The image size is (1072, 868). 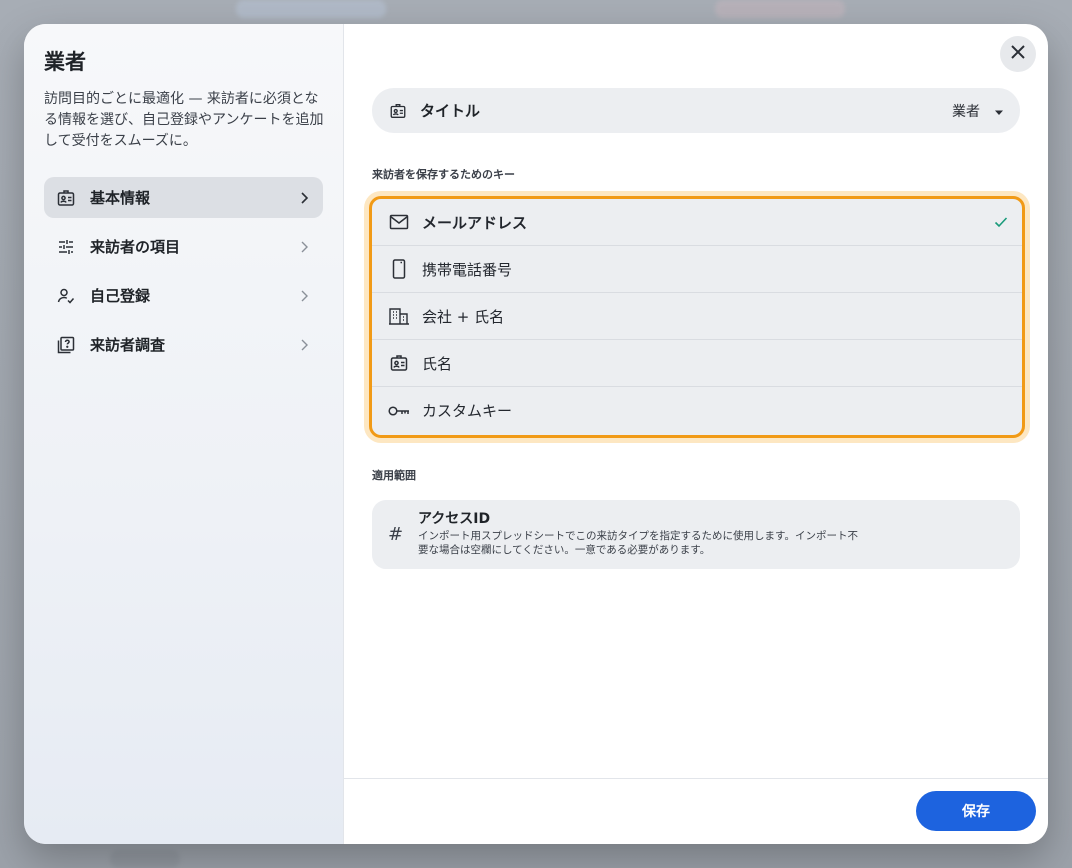 I want to click on phone-icon, so click(x=399, y=269).